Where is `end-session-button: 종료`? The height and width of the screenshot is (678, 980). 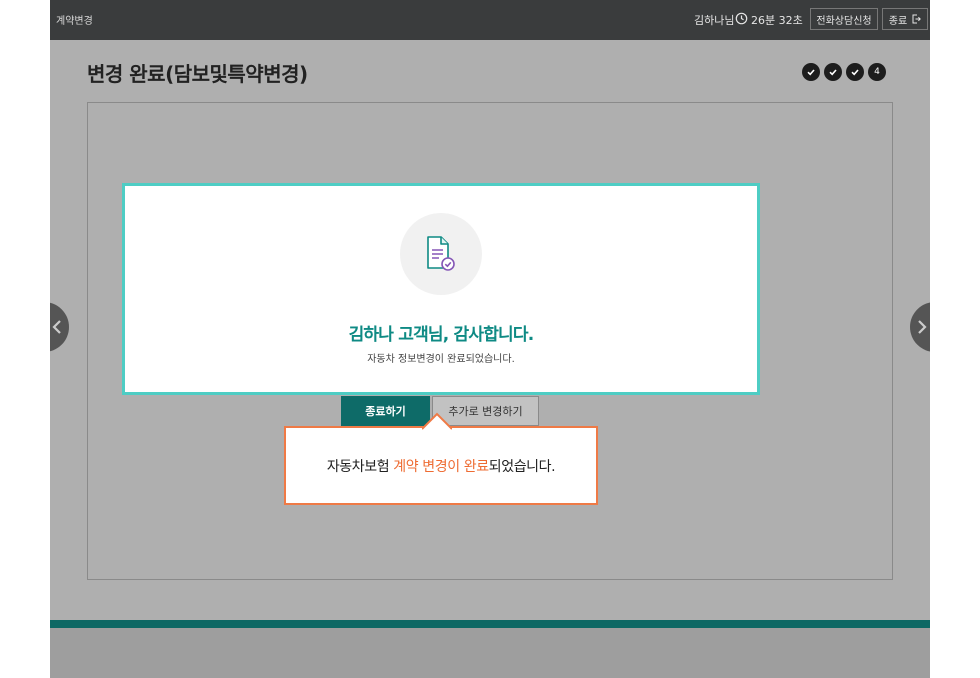 end-session-button: 종료 is located at coordinates (905, 19).